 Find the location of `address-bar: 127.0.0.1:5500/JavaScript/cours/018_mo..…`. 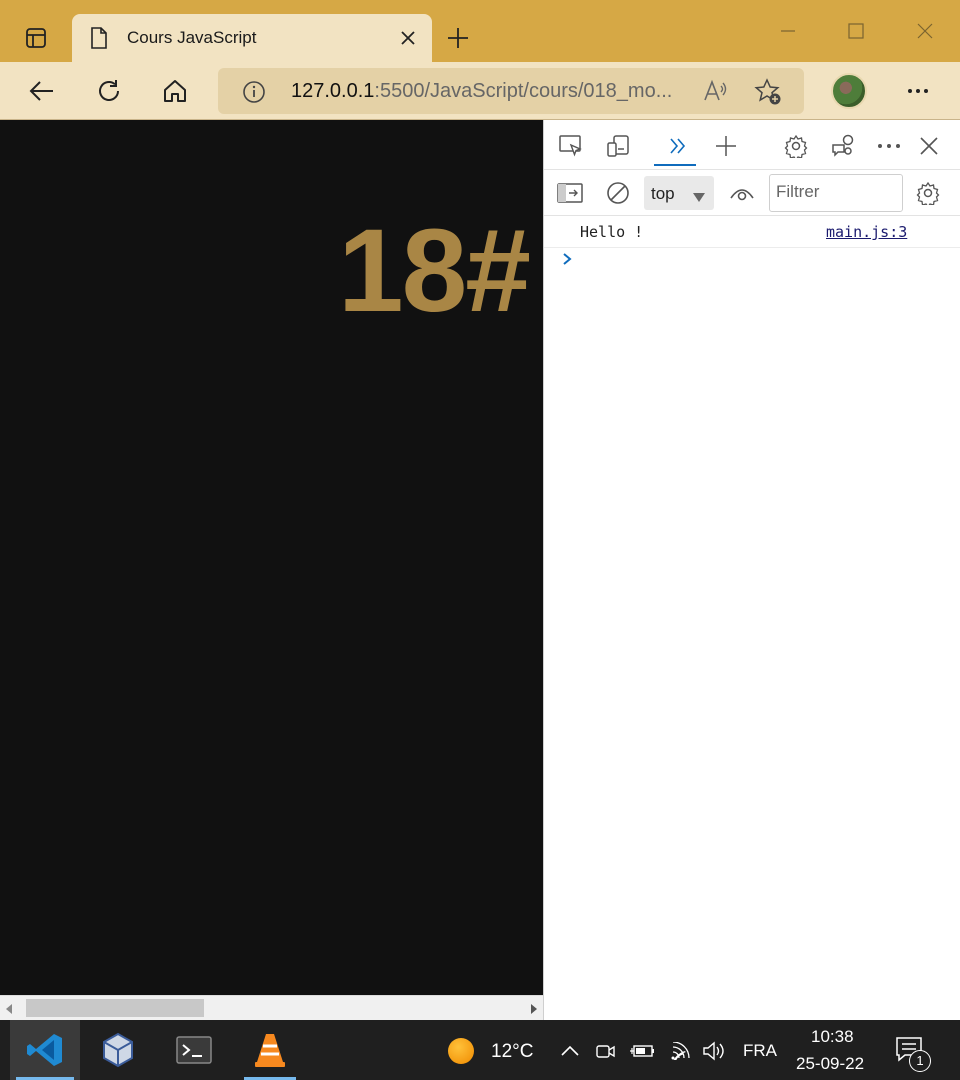

address-bar: 127.0.0.1:5500/JavaScript/cours/018_mo..… is located at coordinates (511, 91).